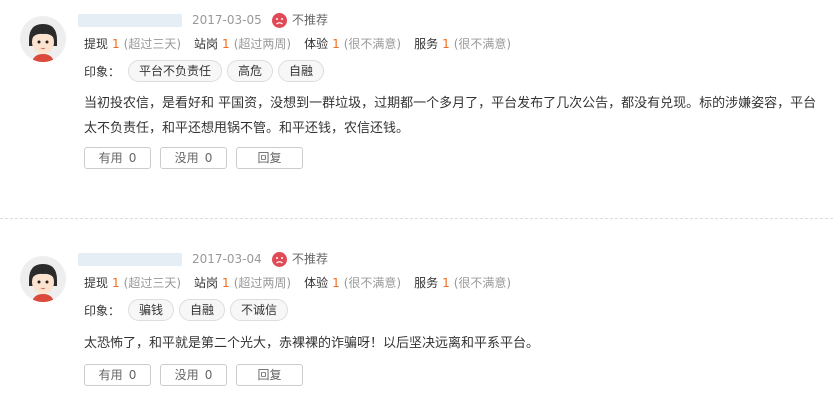 This screenshot has height=405, width=833. I want to click on impression-tag: 不诚信, so click(259, 310).